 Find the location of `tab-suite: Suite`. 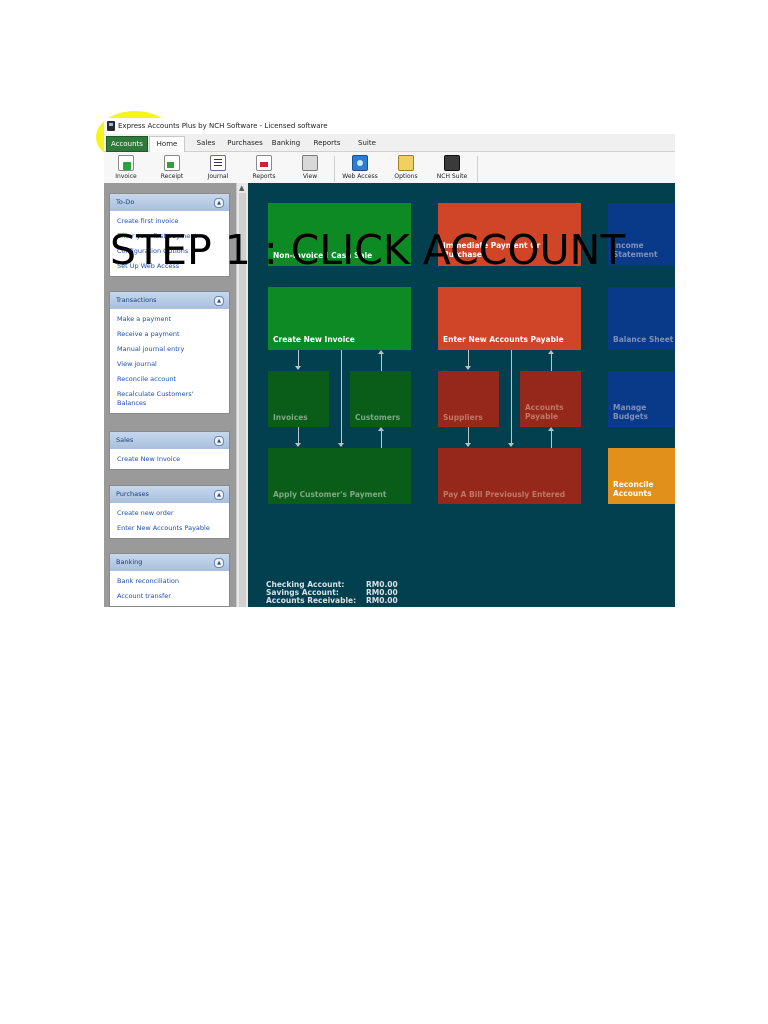

tab-suite: Suite is located at coordinates (367, 143).